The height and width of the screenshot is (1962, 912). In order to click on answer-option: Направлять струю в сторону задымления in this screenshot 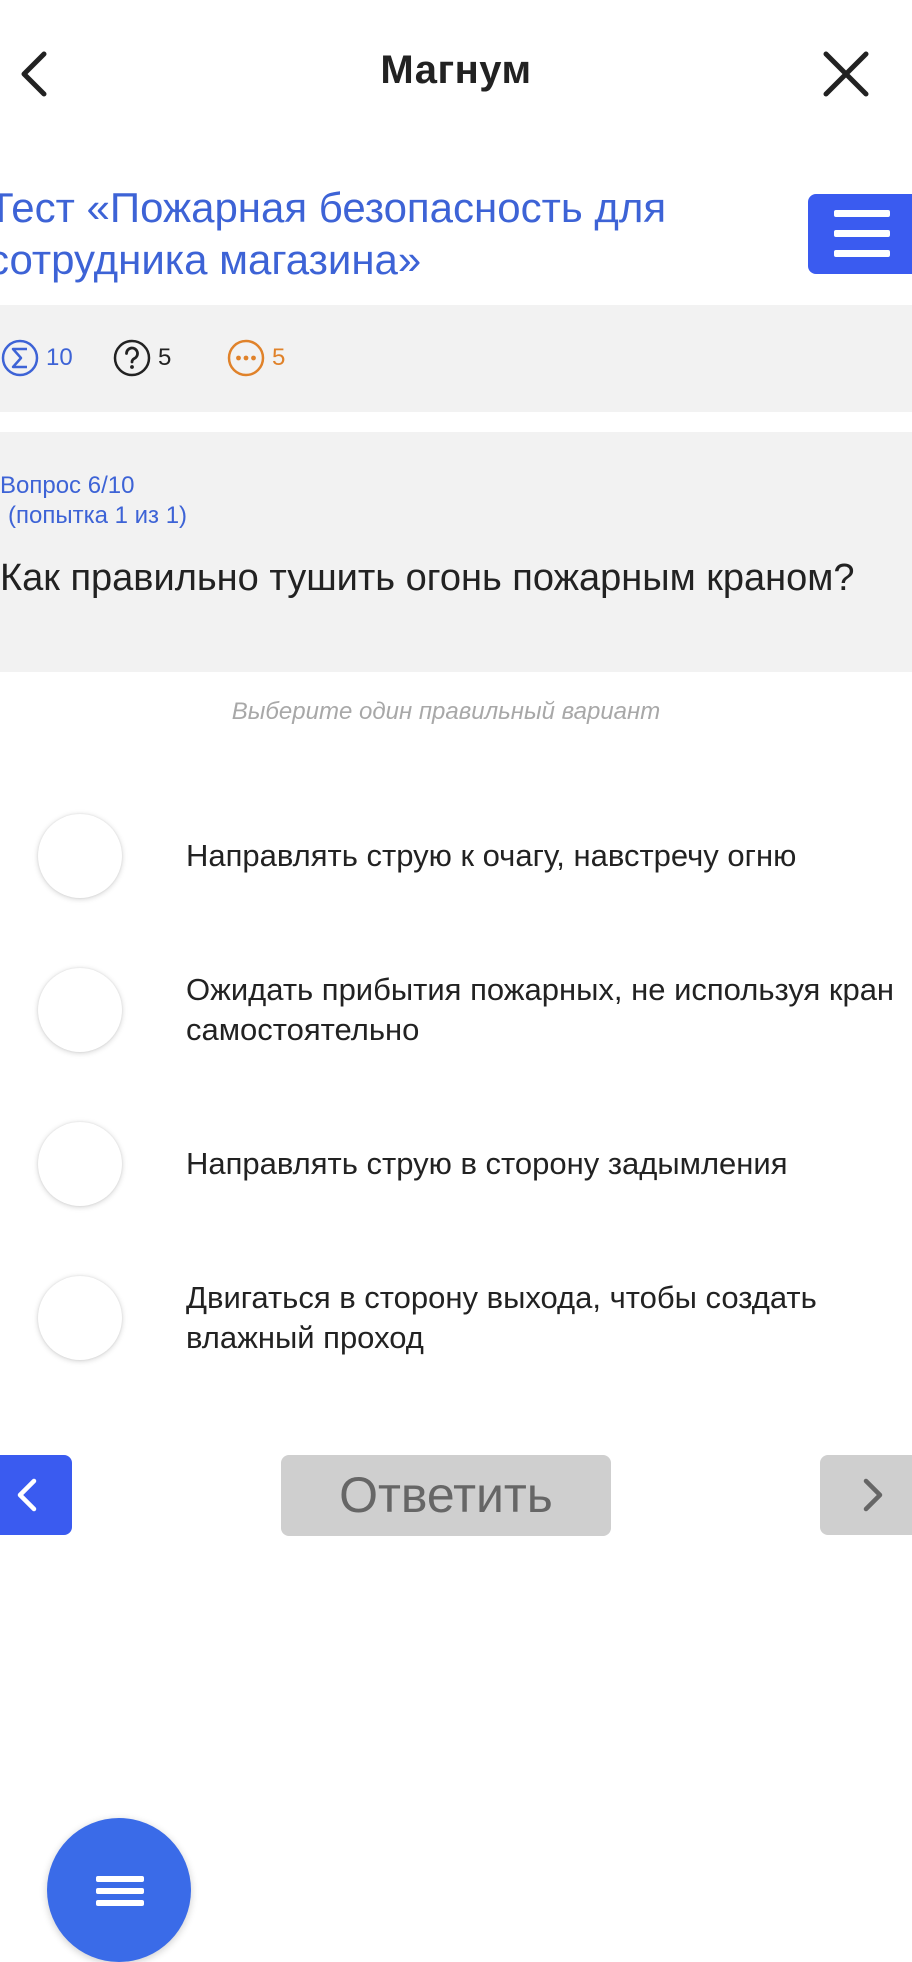, I will do `click(456, 1164)`.